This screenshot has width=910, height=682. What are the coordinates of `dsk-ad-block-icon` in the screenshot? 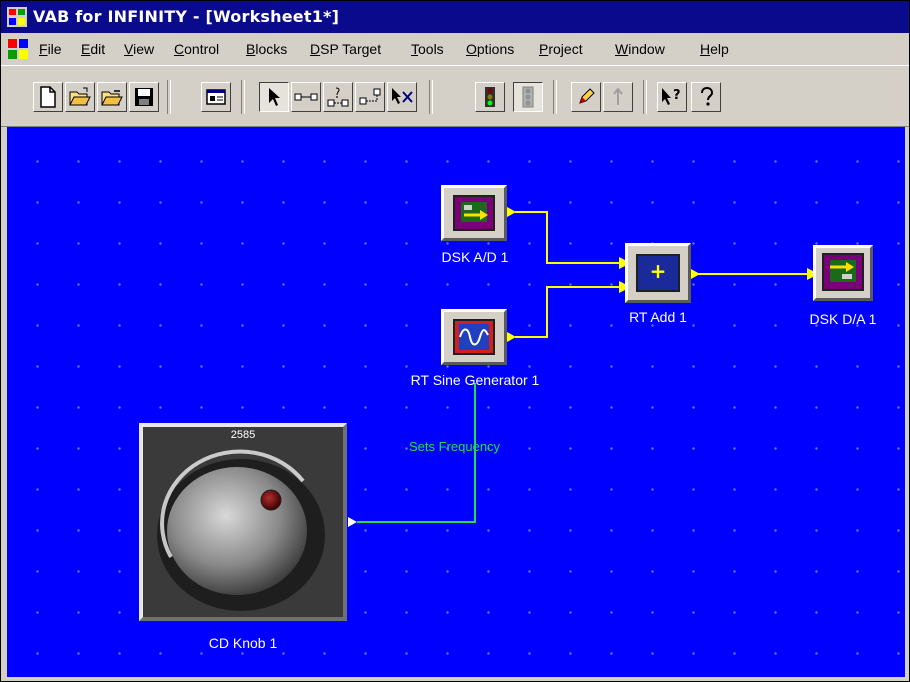 It's located at (474, 213).